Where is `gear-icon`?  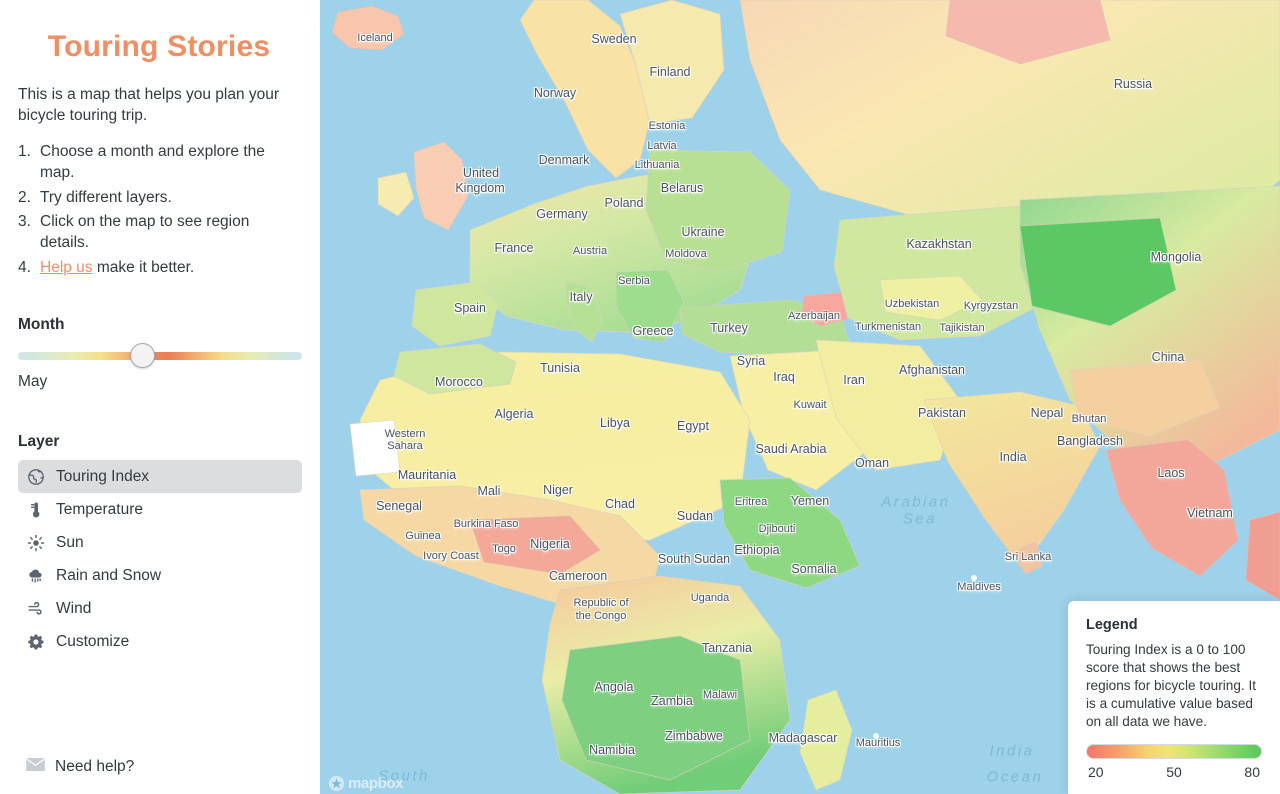
gear-icon is located at coordinates (35, 641).